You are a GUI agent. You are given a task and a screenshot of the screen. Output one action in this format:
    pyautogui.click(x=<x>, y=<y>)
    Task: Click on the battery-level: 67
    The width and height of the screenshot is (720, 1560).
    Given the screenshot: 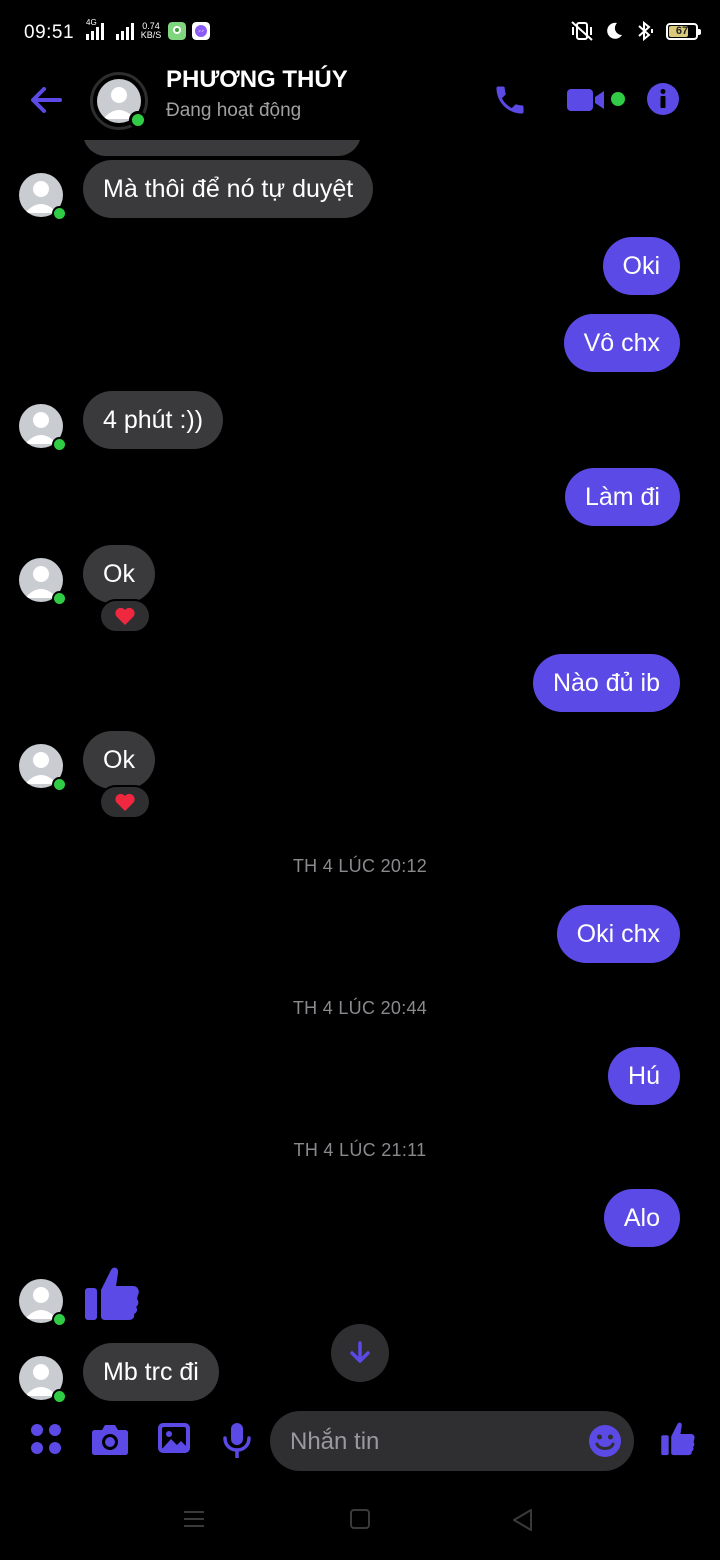 What is the action you would take?
    pyautogui.click(x=682, y=31)
    